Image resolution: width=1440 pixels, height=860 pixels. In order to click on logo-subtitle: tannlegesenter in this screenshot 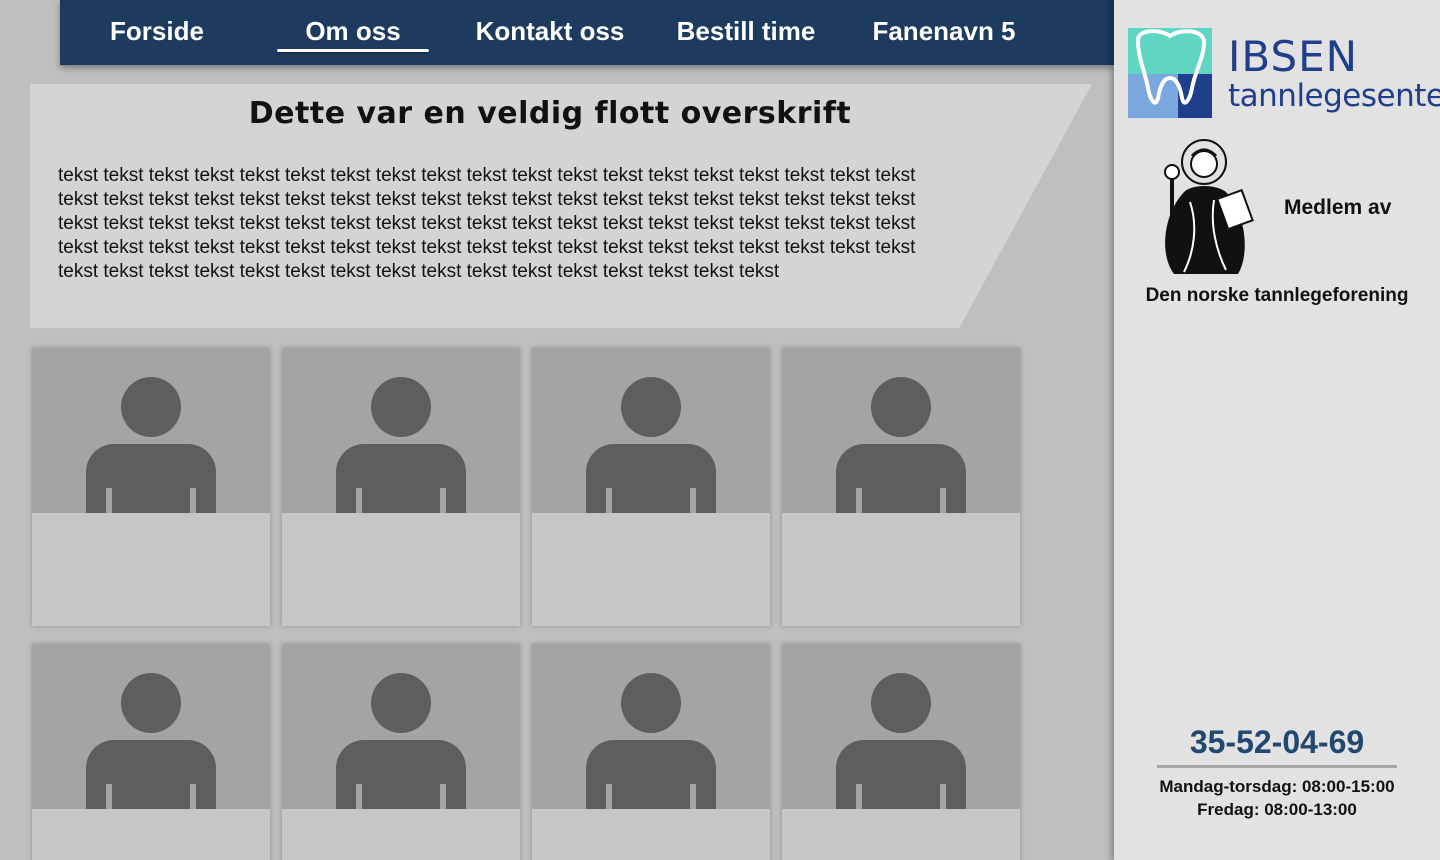, I will do `click(1334, 96)`.